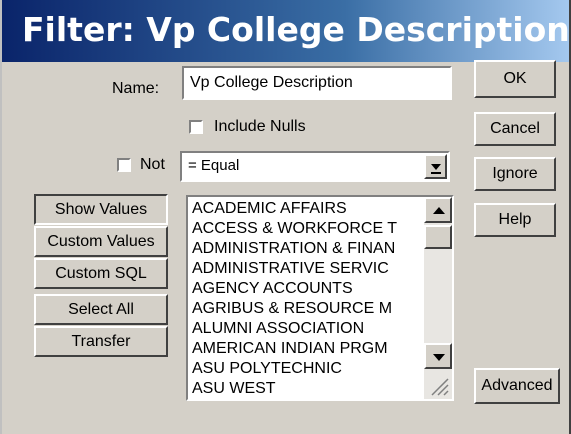 The height and width of the screenshot is (434, 571). Describe the element at coordinates (515, 129) in the screenshot. I see `cancel-button: Cancel` at that location.